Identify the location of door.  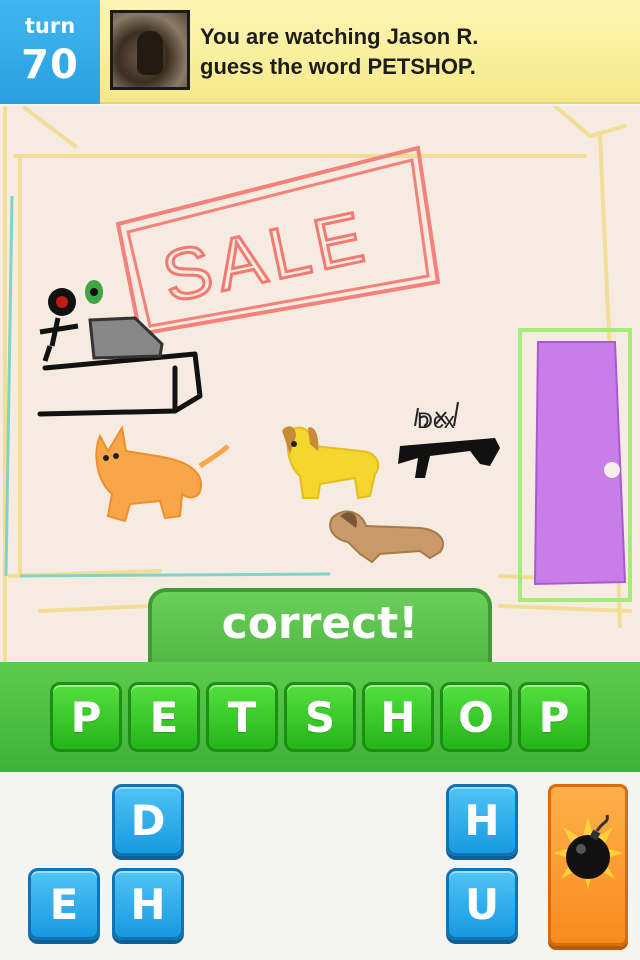
(575, 465).